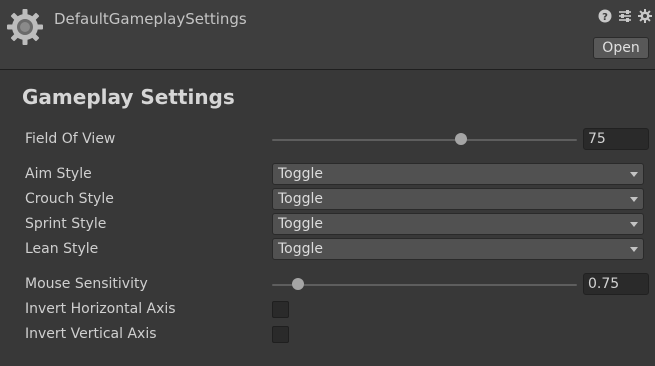 The height and width of the screenshot is (366, 655). I want to click on help-icon: ?, so click(605, 16).